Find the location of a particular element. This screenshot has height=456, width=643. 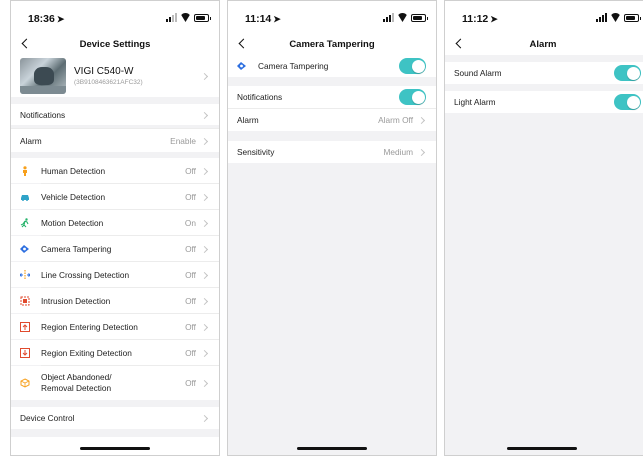

sound-alarm-toggle is located at coordinates (627, 73).